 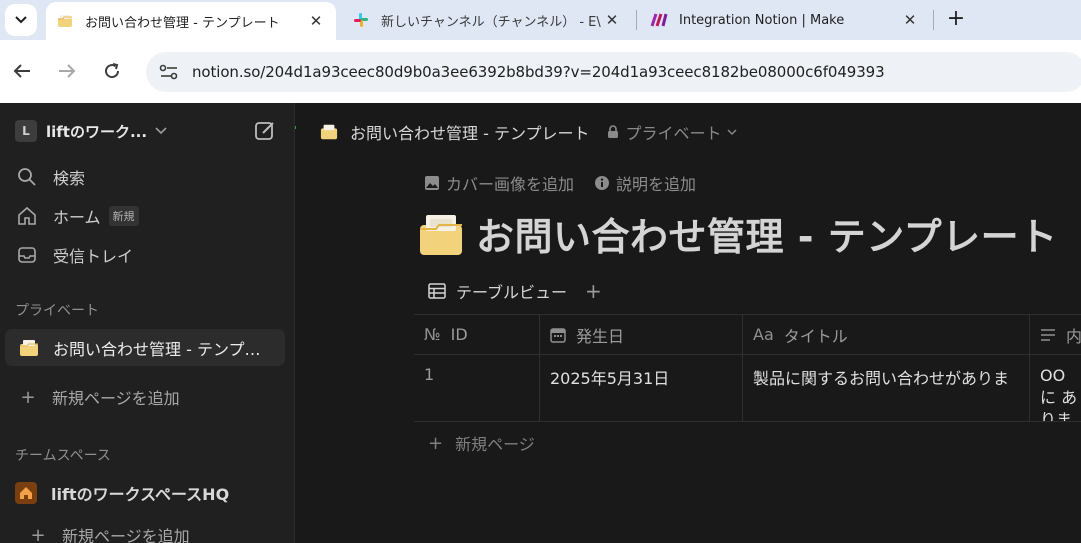 I want to click on site-settings-icon, so click(x=169, y=72).